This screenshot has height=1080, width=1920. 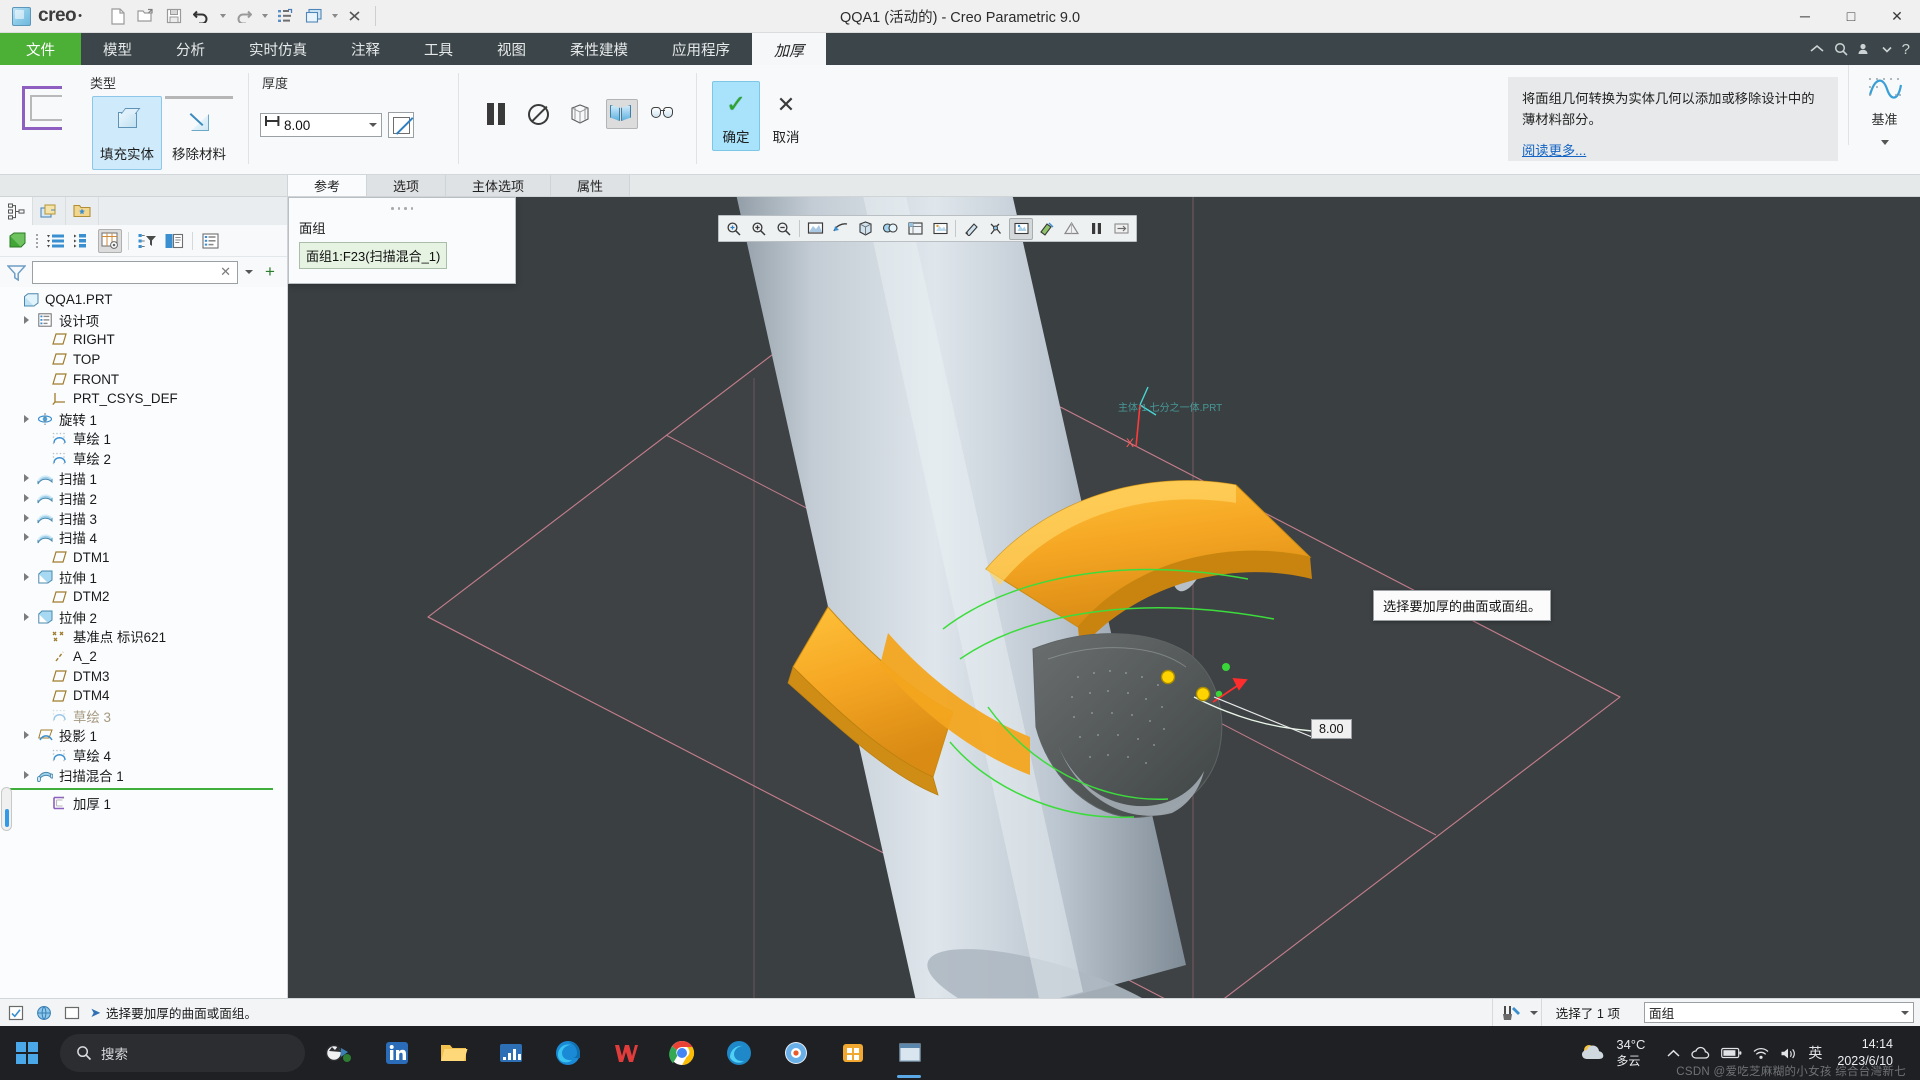 I want to click on perspective-button, so click(x=1071, y=229).